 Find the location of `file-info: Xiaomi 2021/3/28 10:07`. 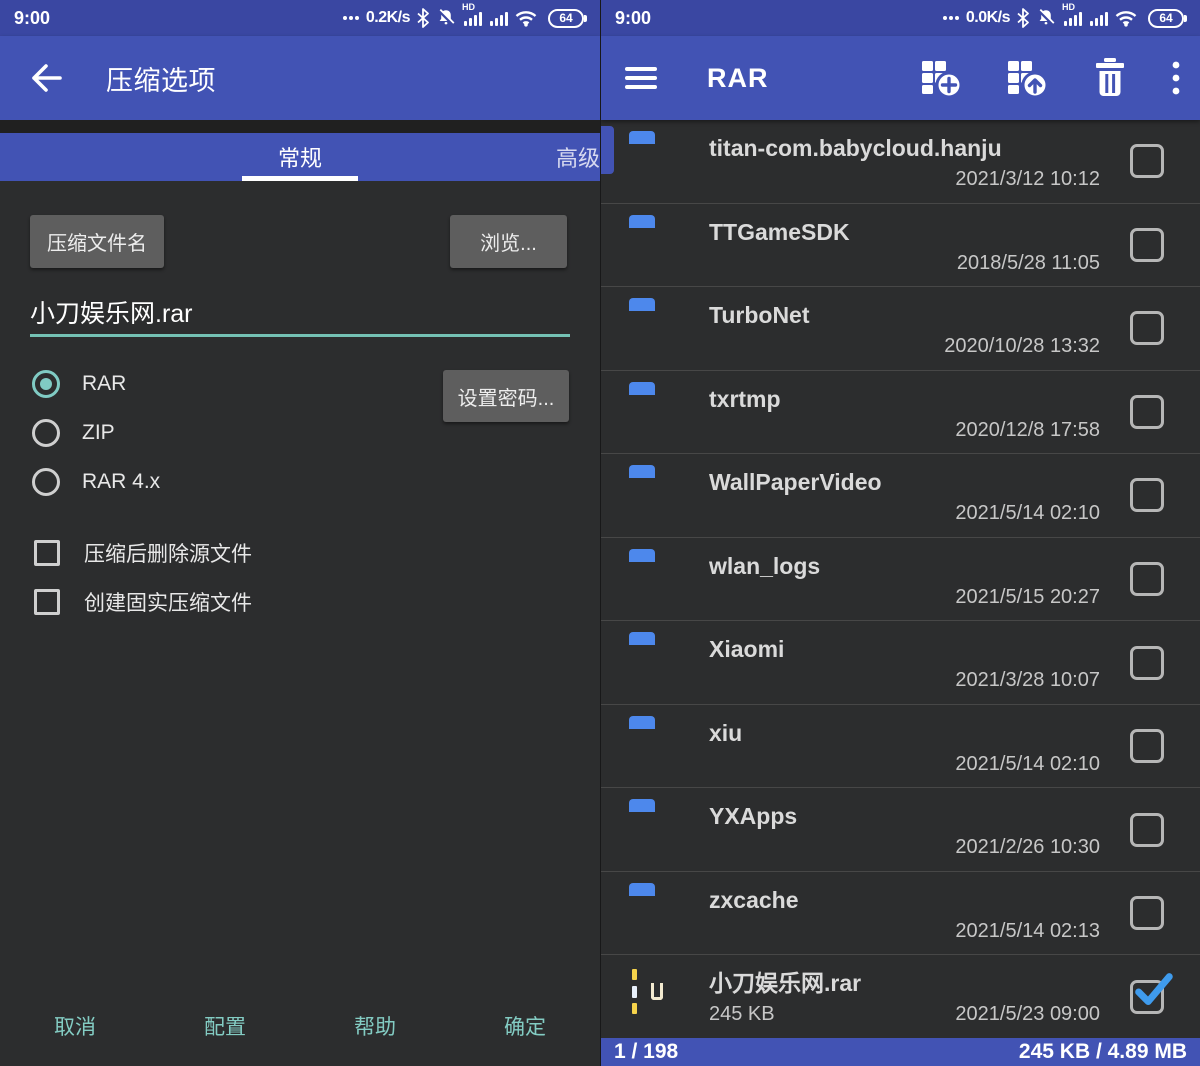

file-info: Xiaomi 2021/3/28 10:07 is located at coordinates (904, 662).